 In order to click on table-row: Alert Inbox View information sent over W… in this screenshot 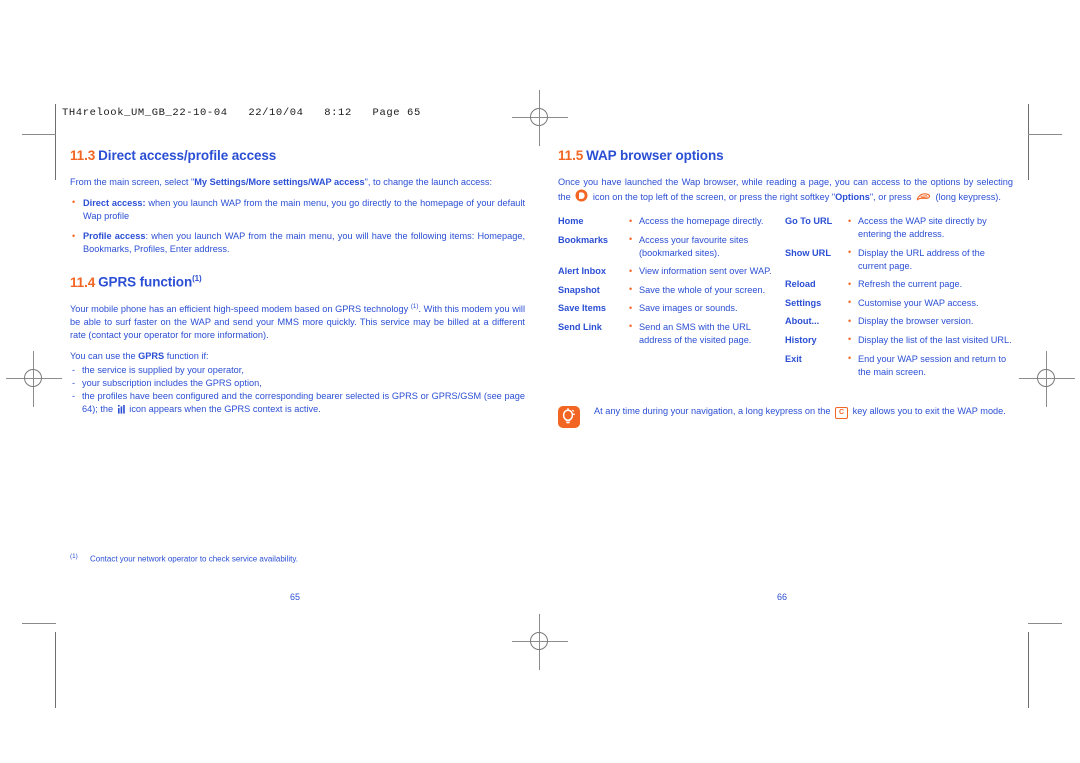, I will do `click(671, 271)`.